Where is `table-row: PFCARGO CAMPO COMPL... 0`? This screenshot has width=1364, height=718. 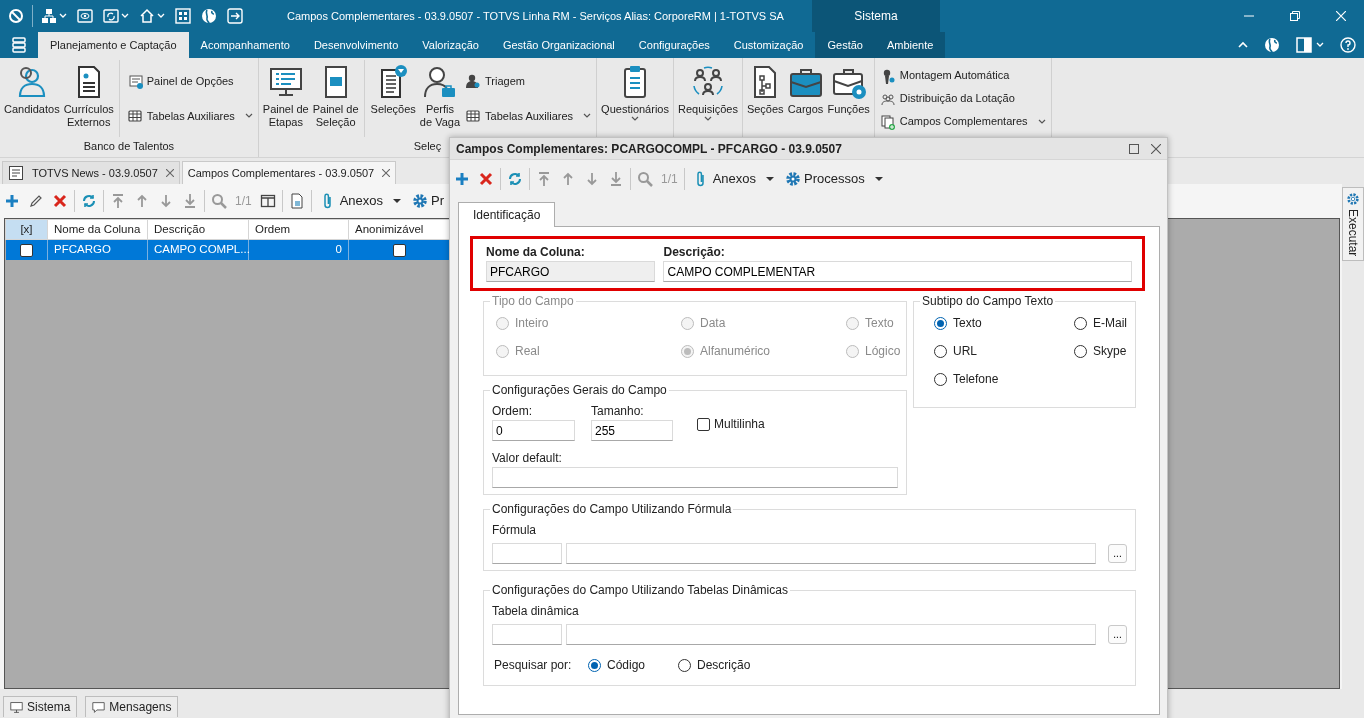 table-row: PFCARGO CAMPO COMPL... 0 is located at coordinates (228, 249).